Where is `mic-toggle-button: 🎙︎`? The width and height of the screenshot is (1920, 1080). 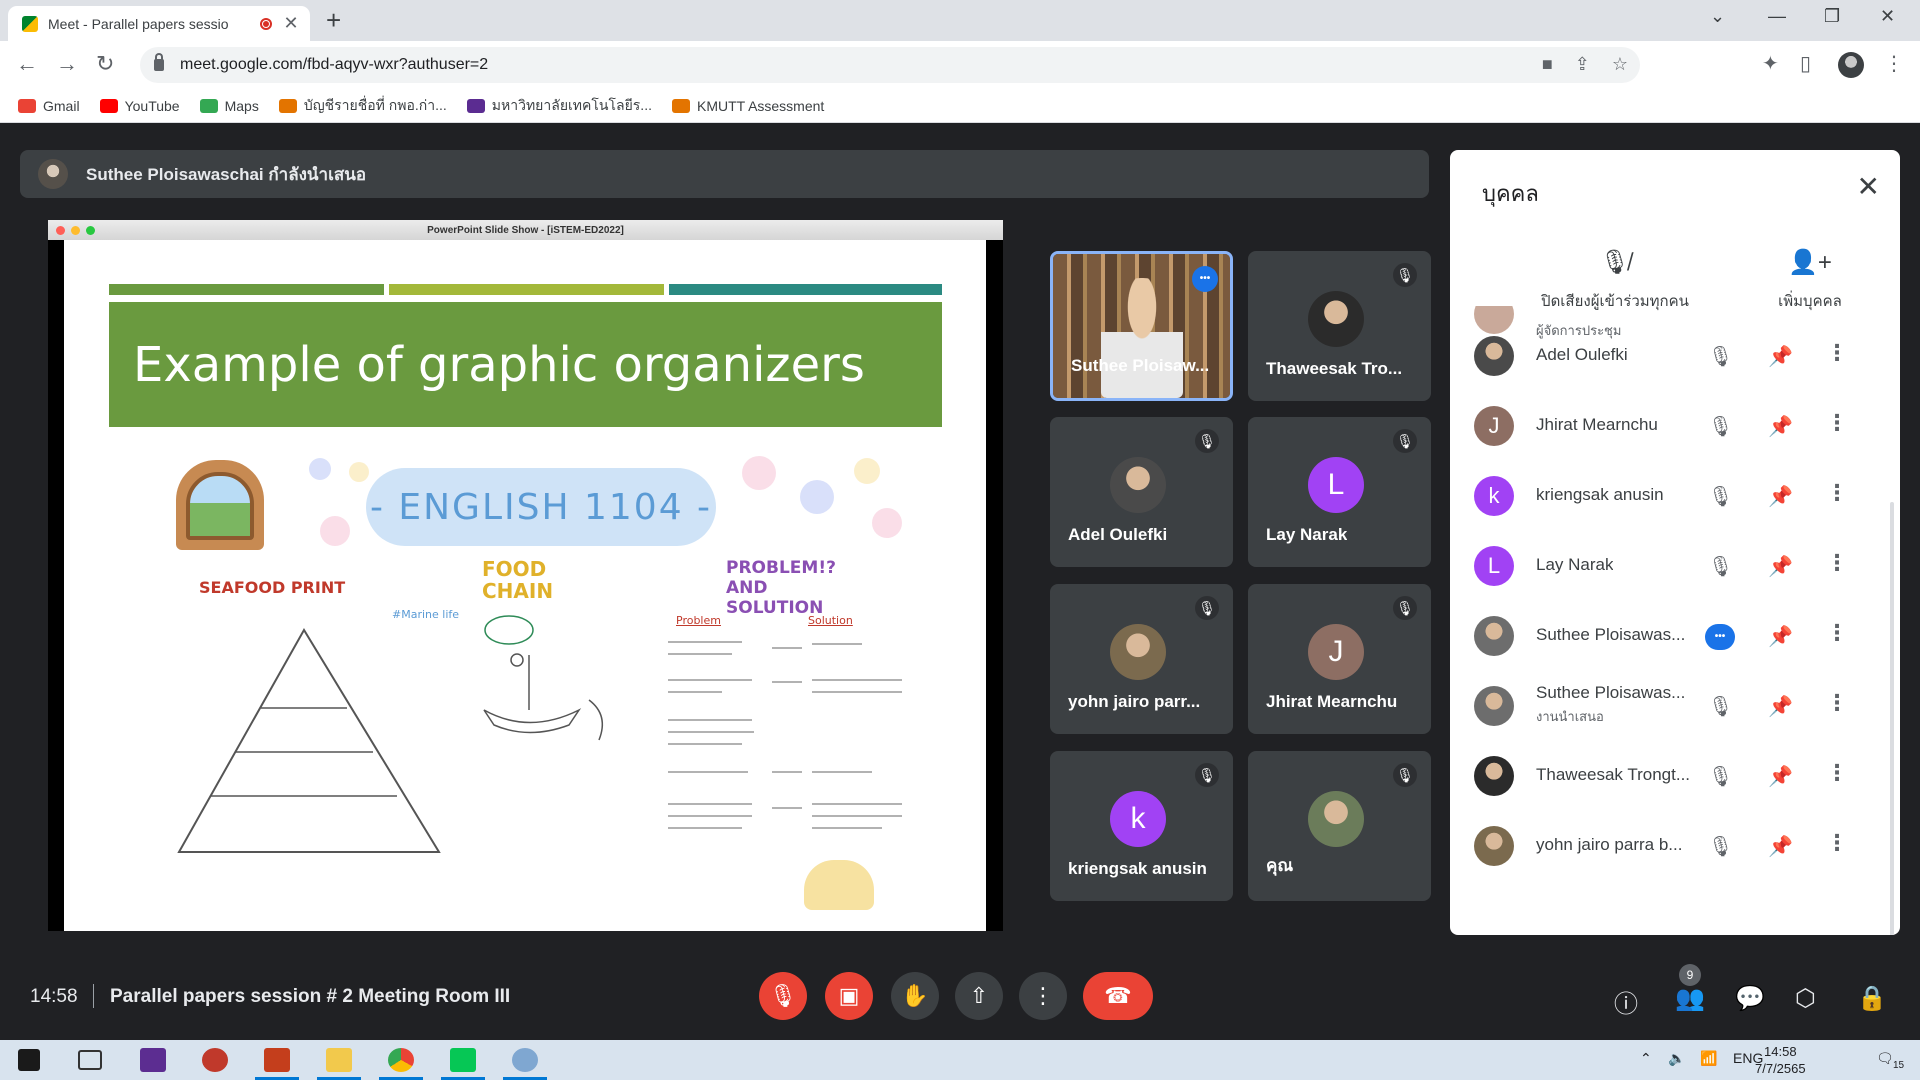 mic-toggle-button: 🎙︎ is located at coordinates (783, 996).